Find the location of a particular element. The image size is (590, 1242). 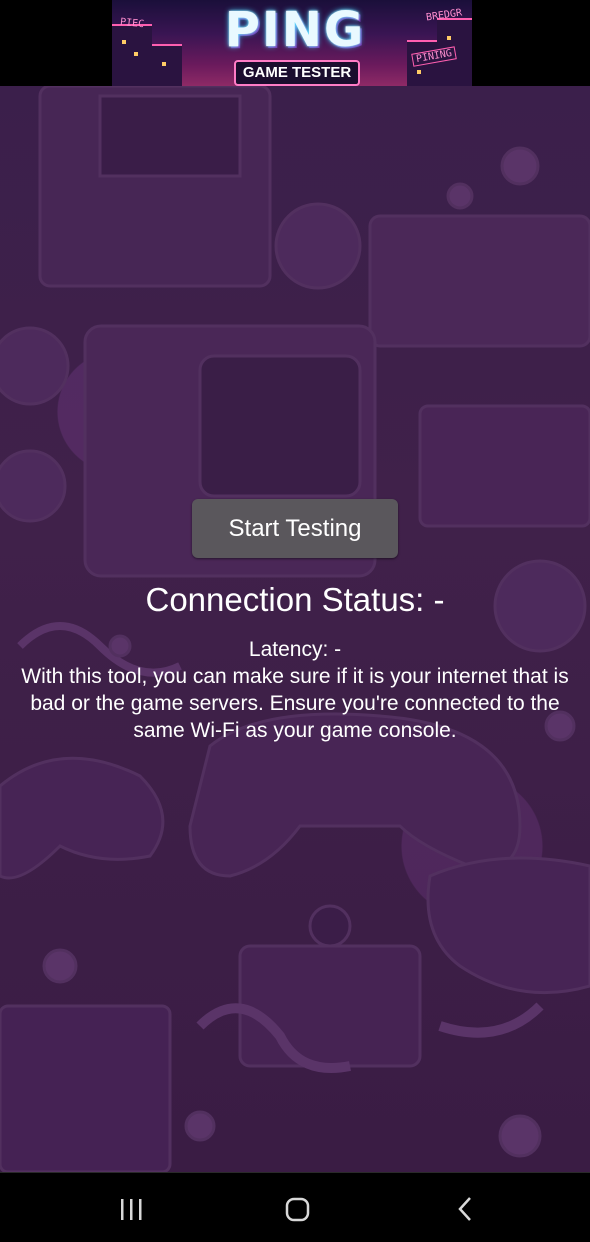

home-button is located at coordinates (297, 1209).